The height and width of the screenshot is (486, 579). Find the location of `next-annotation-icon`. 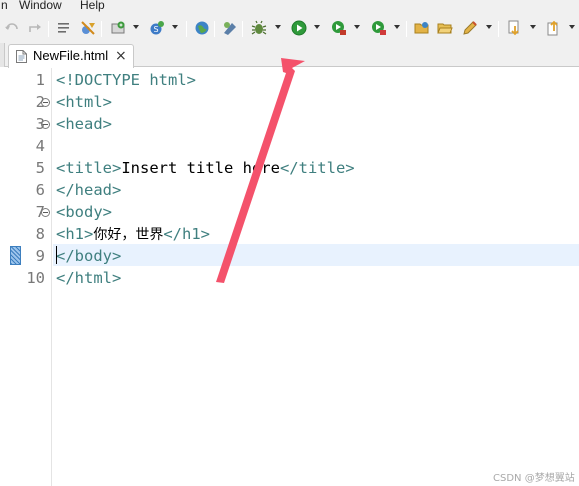

next-annotation-icon is located at coordinates (515, 28).